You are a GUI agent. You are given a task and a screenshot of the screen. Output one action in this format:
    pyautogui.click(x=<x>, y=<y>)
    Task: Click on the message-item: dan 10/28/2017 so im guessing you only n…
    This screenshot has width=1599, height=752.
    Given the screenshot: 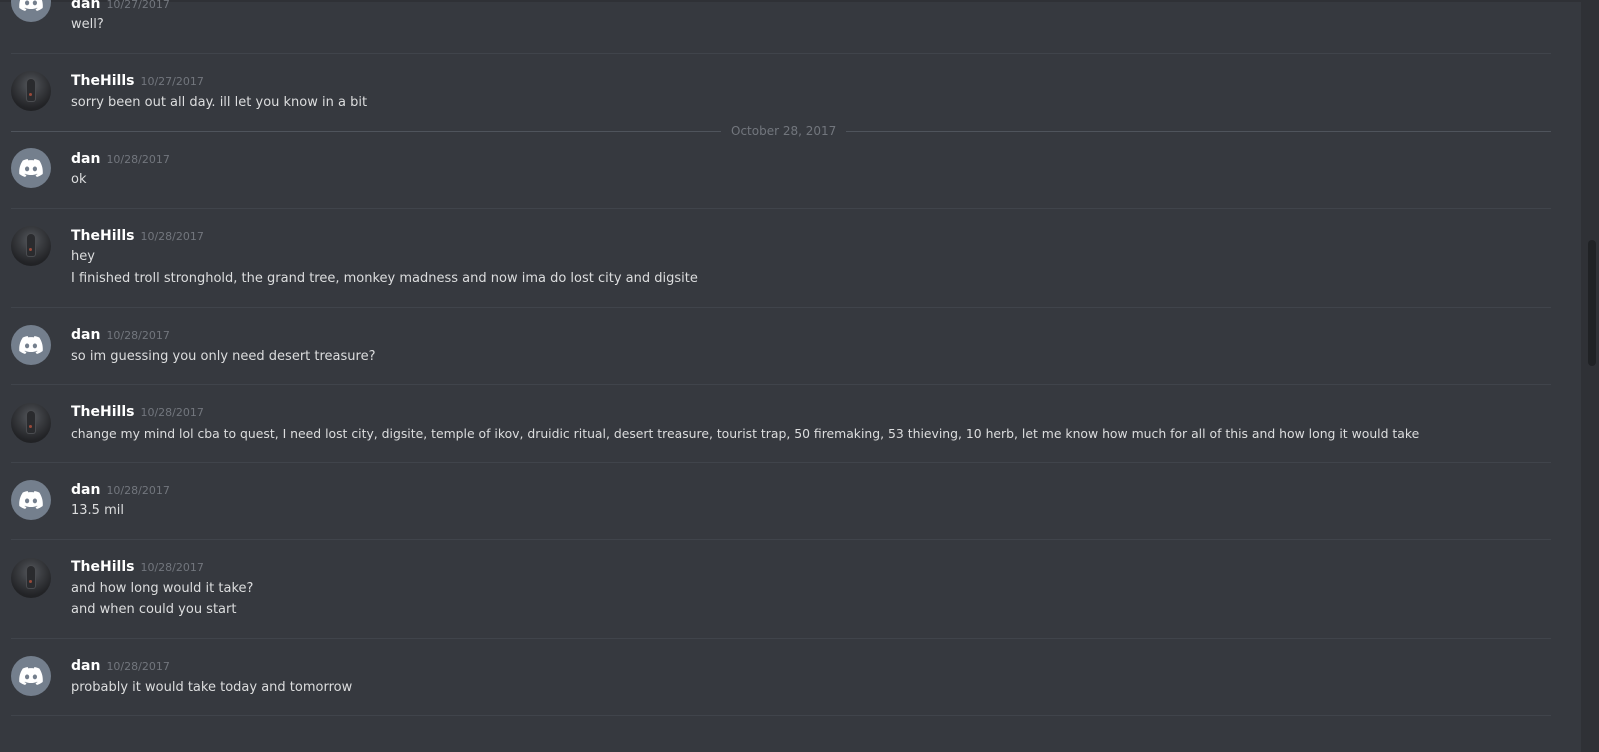 What is the action you would take?
    pyautogui.click(x=790, y=349)
    